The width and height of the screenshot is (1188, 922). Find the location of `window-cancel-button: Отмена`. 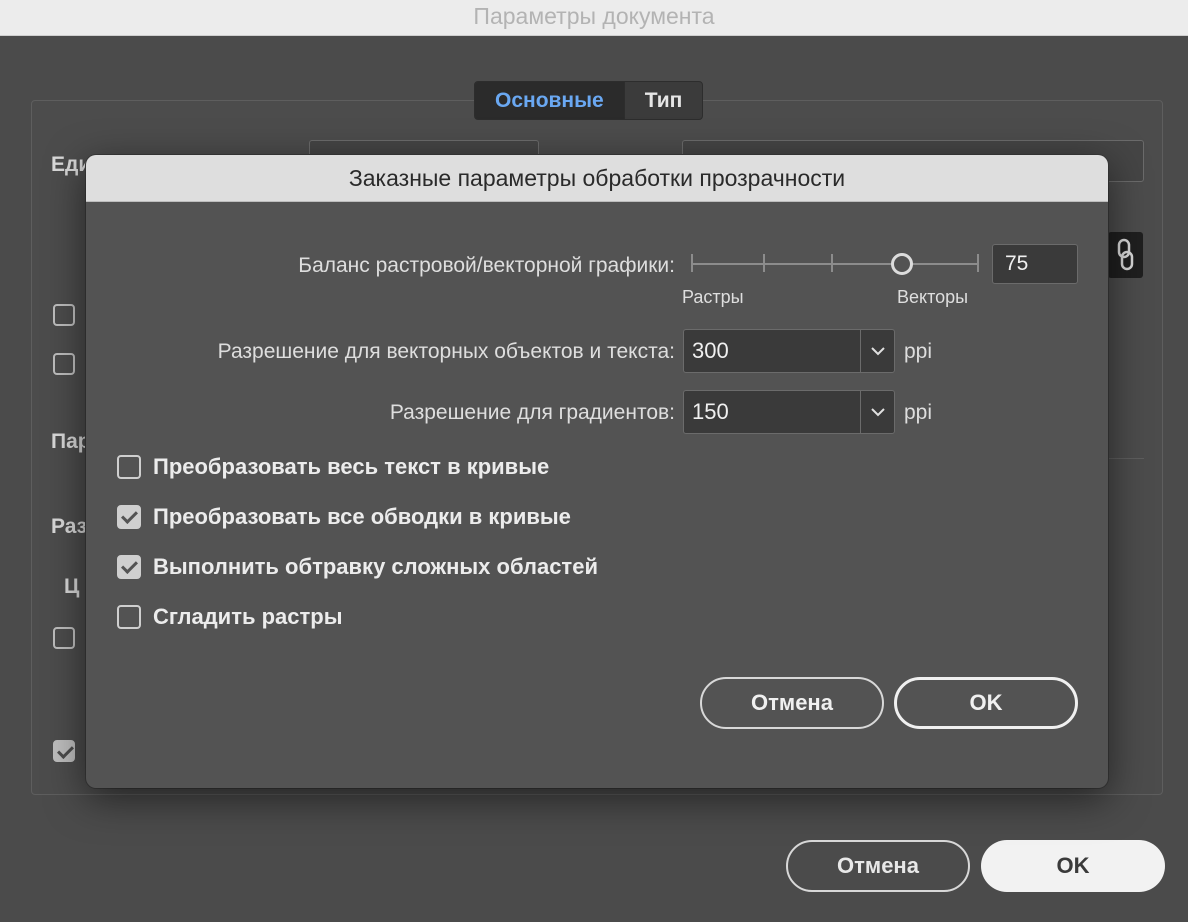

window-cancel-button: Отмена is located at coordinates (878, 866).